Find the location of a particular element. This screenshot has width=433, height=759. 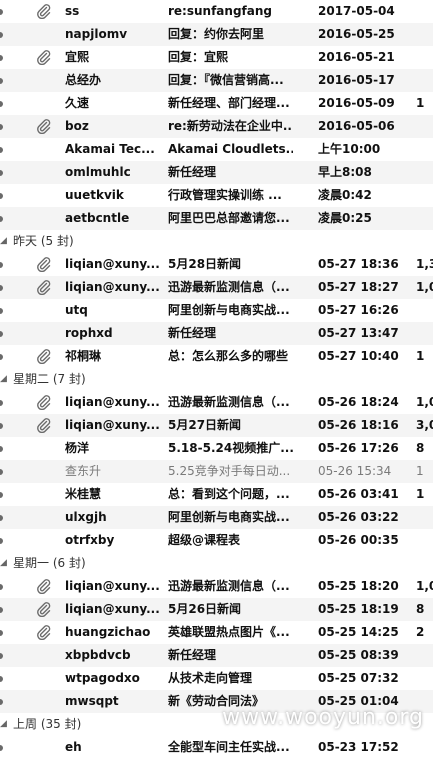

email-row: otrfxby 超级@课程表 05-26 00:35 is located at coordinates (216, 540).